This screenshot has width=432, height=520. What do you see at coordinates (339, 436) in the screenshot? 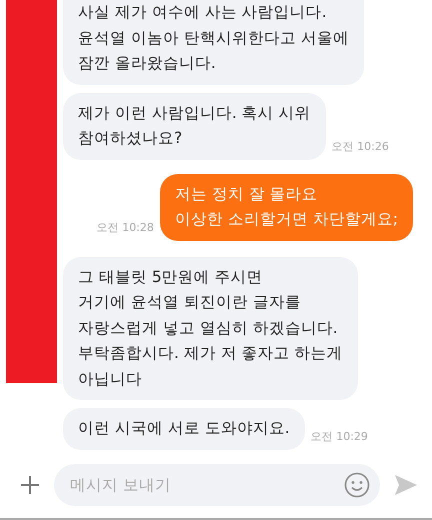
I see `message-time: 오전 10:29` at bounding box center [339, 436].